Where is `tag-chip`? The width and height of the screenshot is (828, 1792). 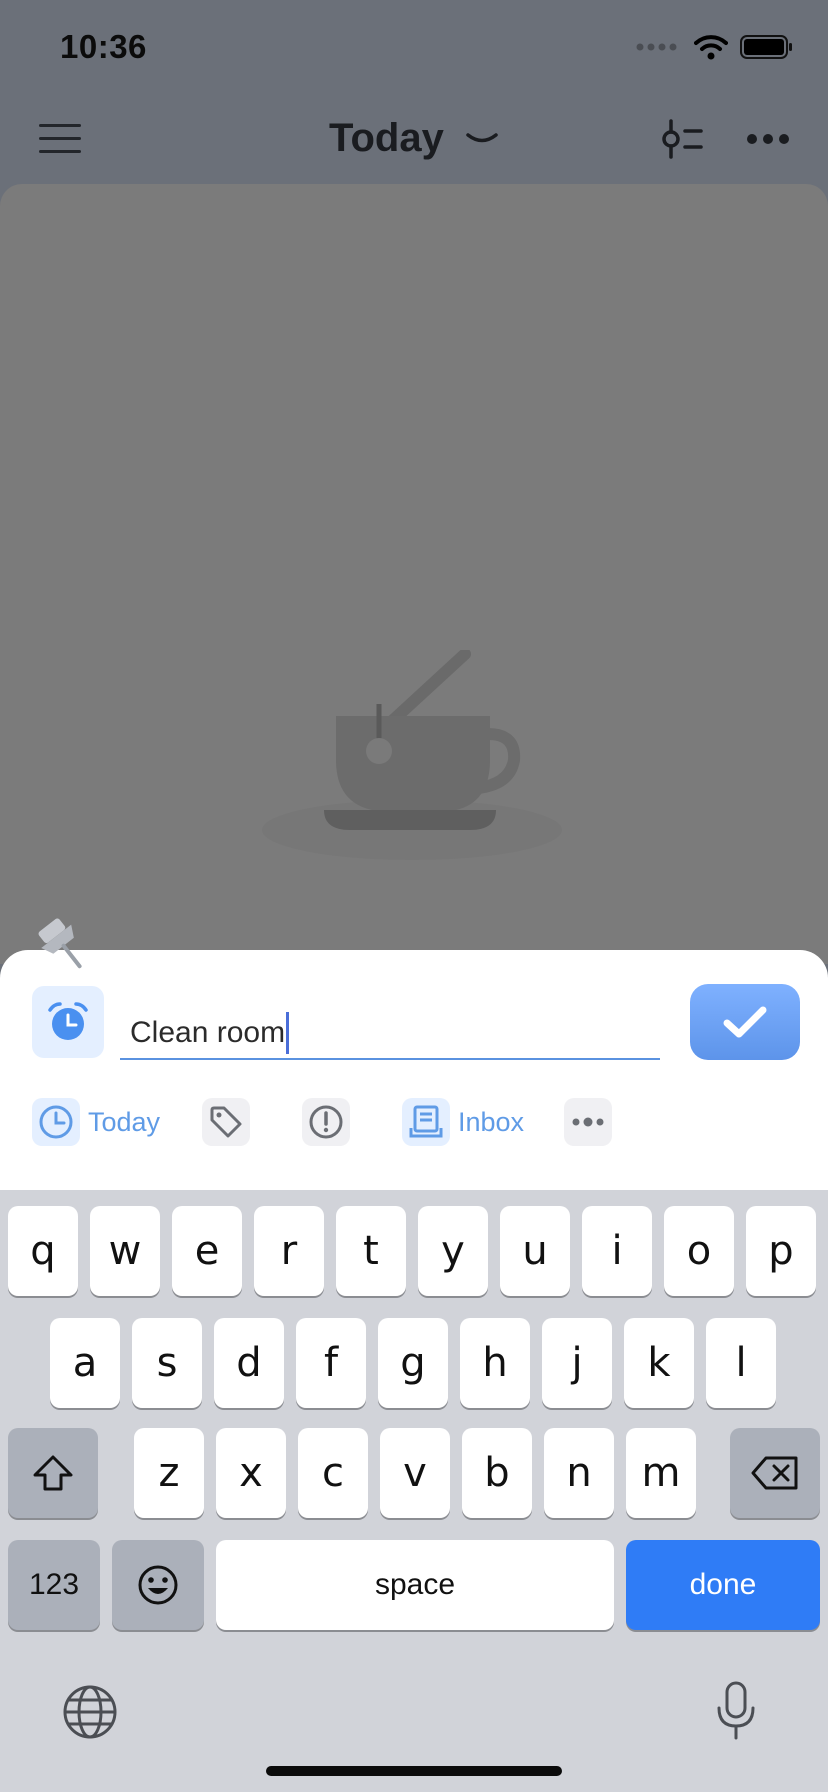 tag-chip is located at coordinates (226, 1122).